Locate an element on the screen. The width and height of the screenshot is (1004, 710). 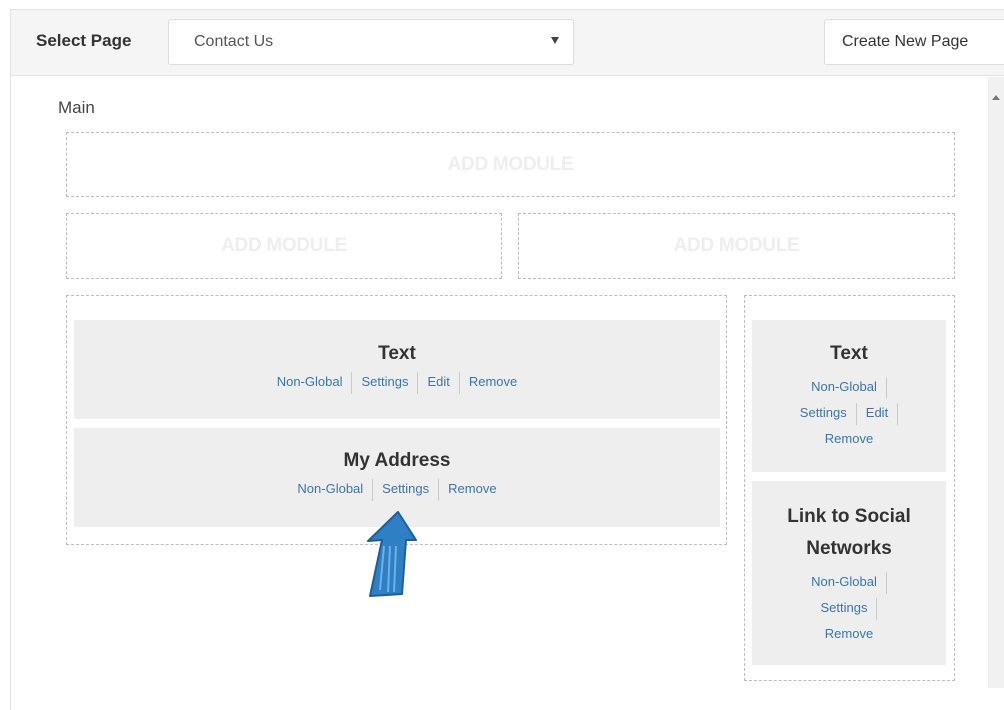
dropdown-arrow-icon is located at coordinates (555, 40).